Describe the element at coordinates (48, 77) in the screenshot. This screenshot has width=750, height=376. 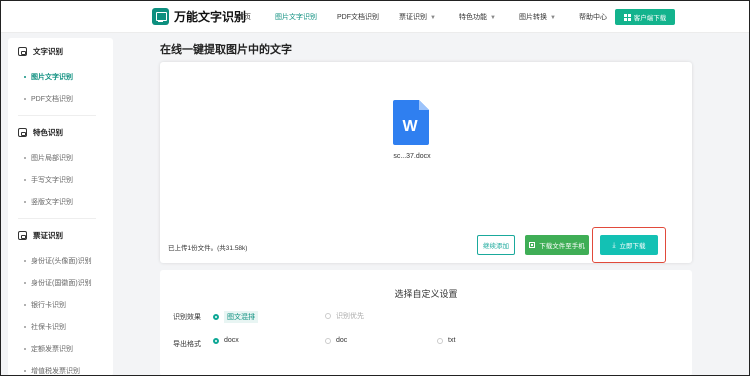
I see `sidebar-item-image-ocr: 图片文字识别` at that location.